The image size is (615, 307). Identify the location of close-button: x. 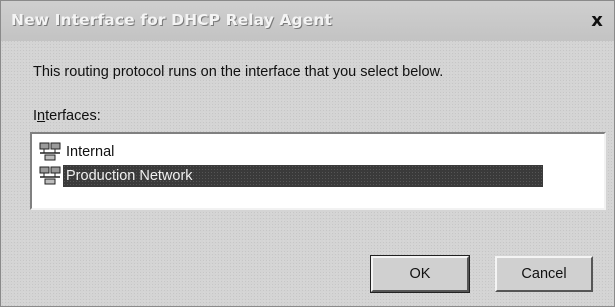
(597, 21).